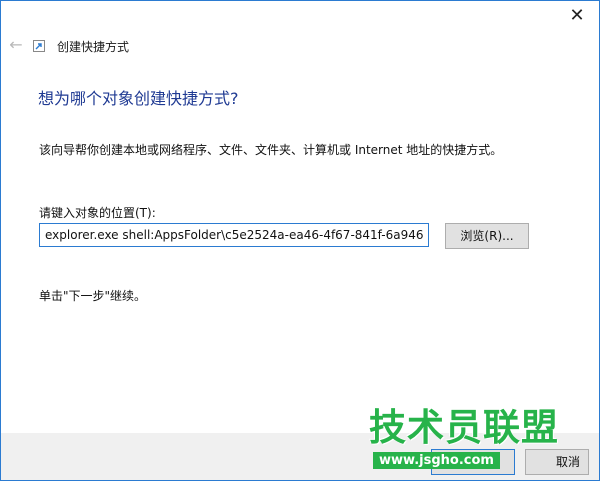 The height and width of the screenshot is (481, 600). I want to click on watermark-logo: 技术员联盟 www.jsgho.com, so click(464, 442).